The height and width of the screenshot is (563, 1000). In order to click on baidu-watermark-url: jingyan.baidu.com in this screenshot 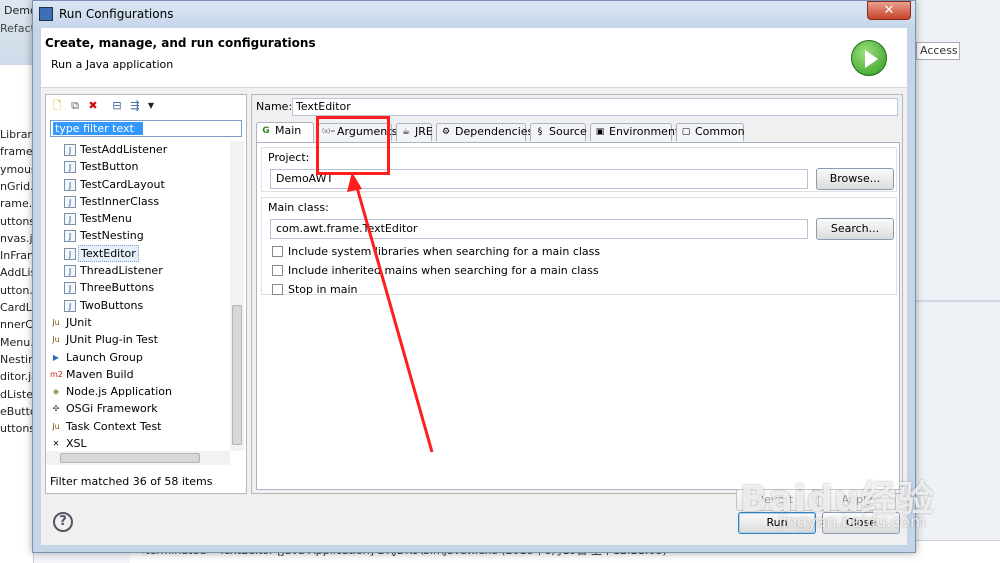, I will do `click(852, 521)`.